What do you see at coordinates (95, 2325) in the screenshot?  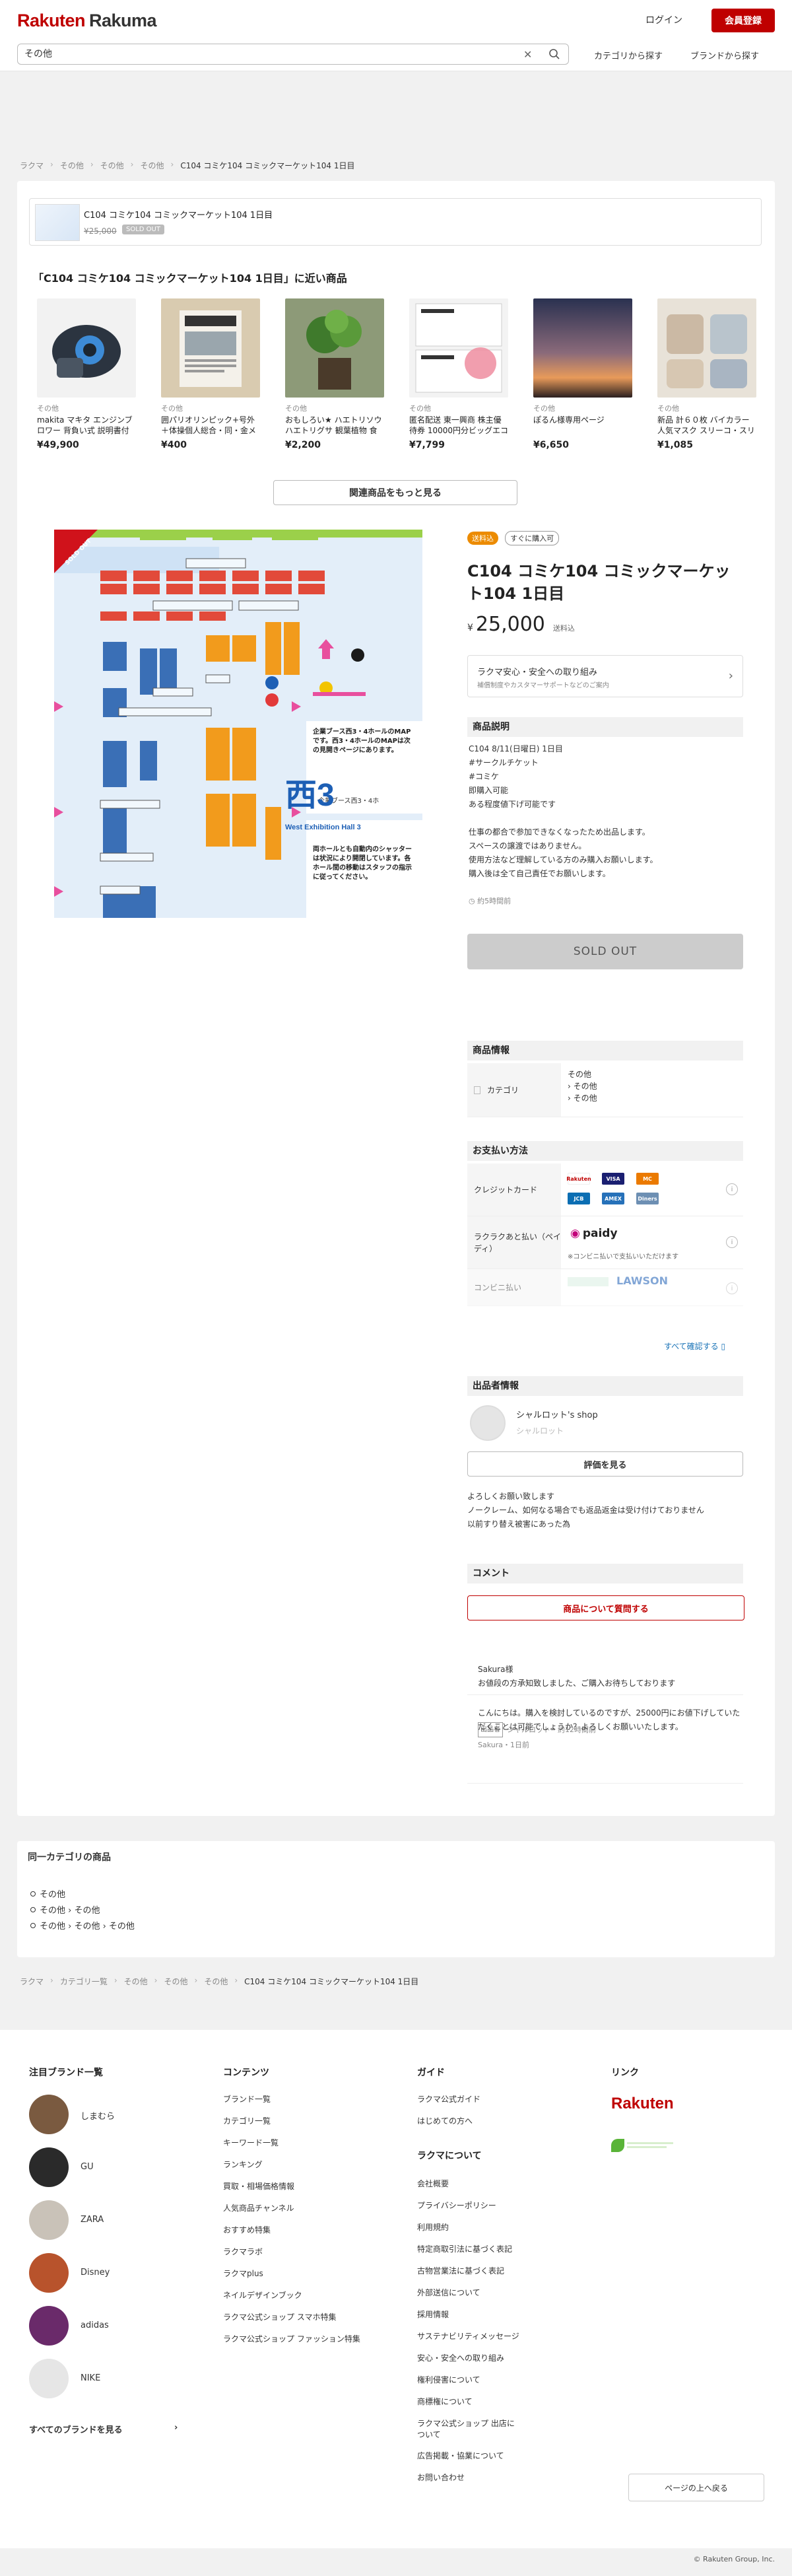 I see `brand-link: adidas` at bounding box center [95, 2325].